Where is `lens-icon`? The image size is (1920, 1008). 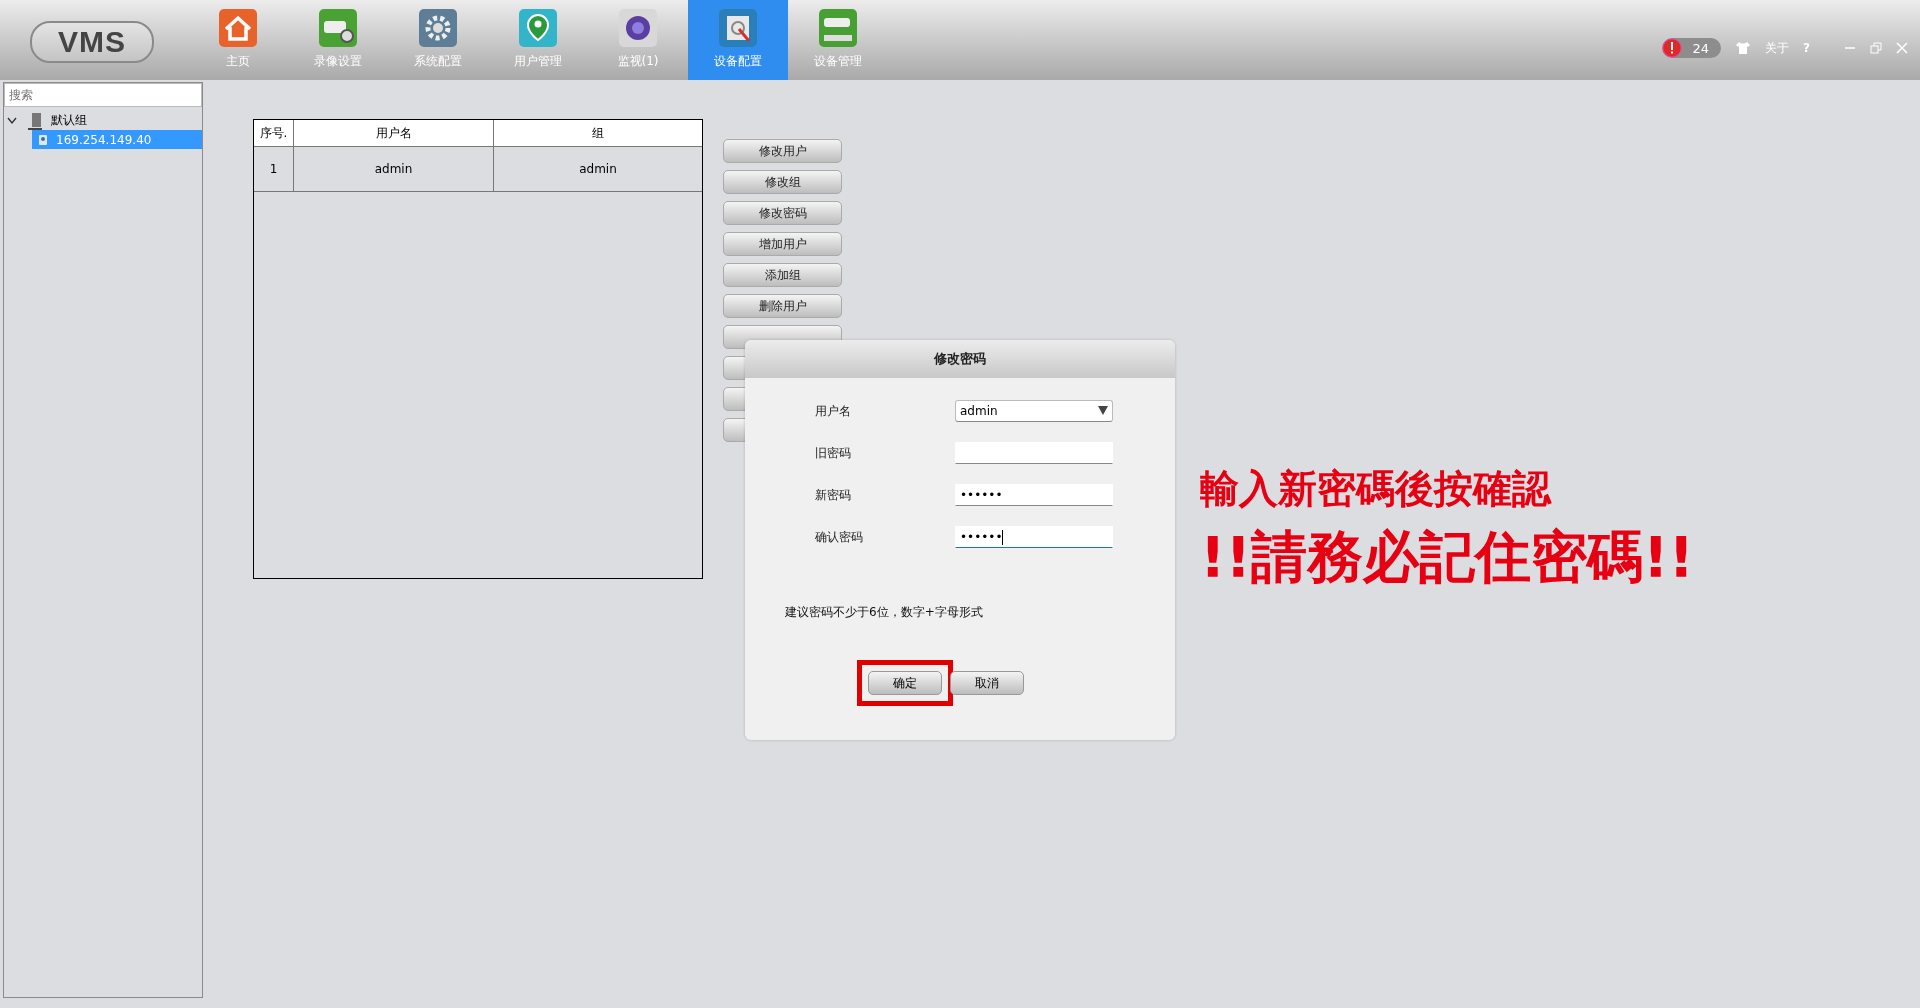 lens-icon is located at coordinates (638, 28).